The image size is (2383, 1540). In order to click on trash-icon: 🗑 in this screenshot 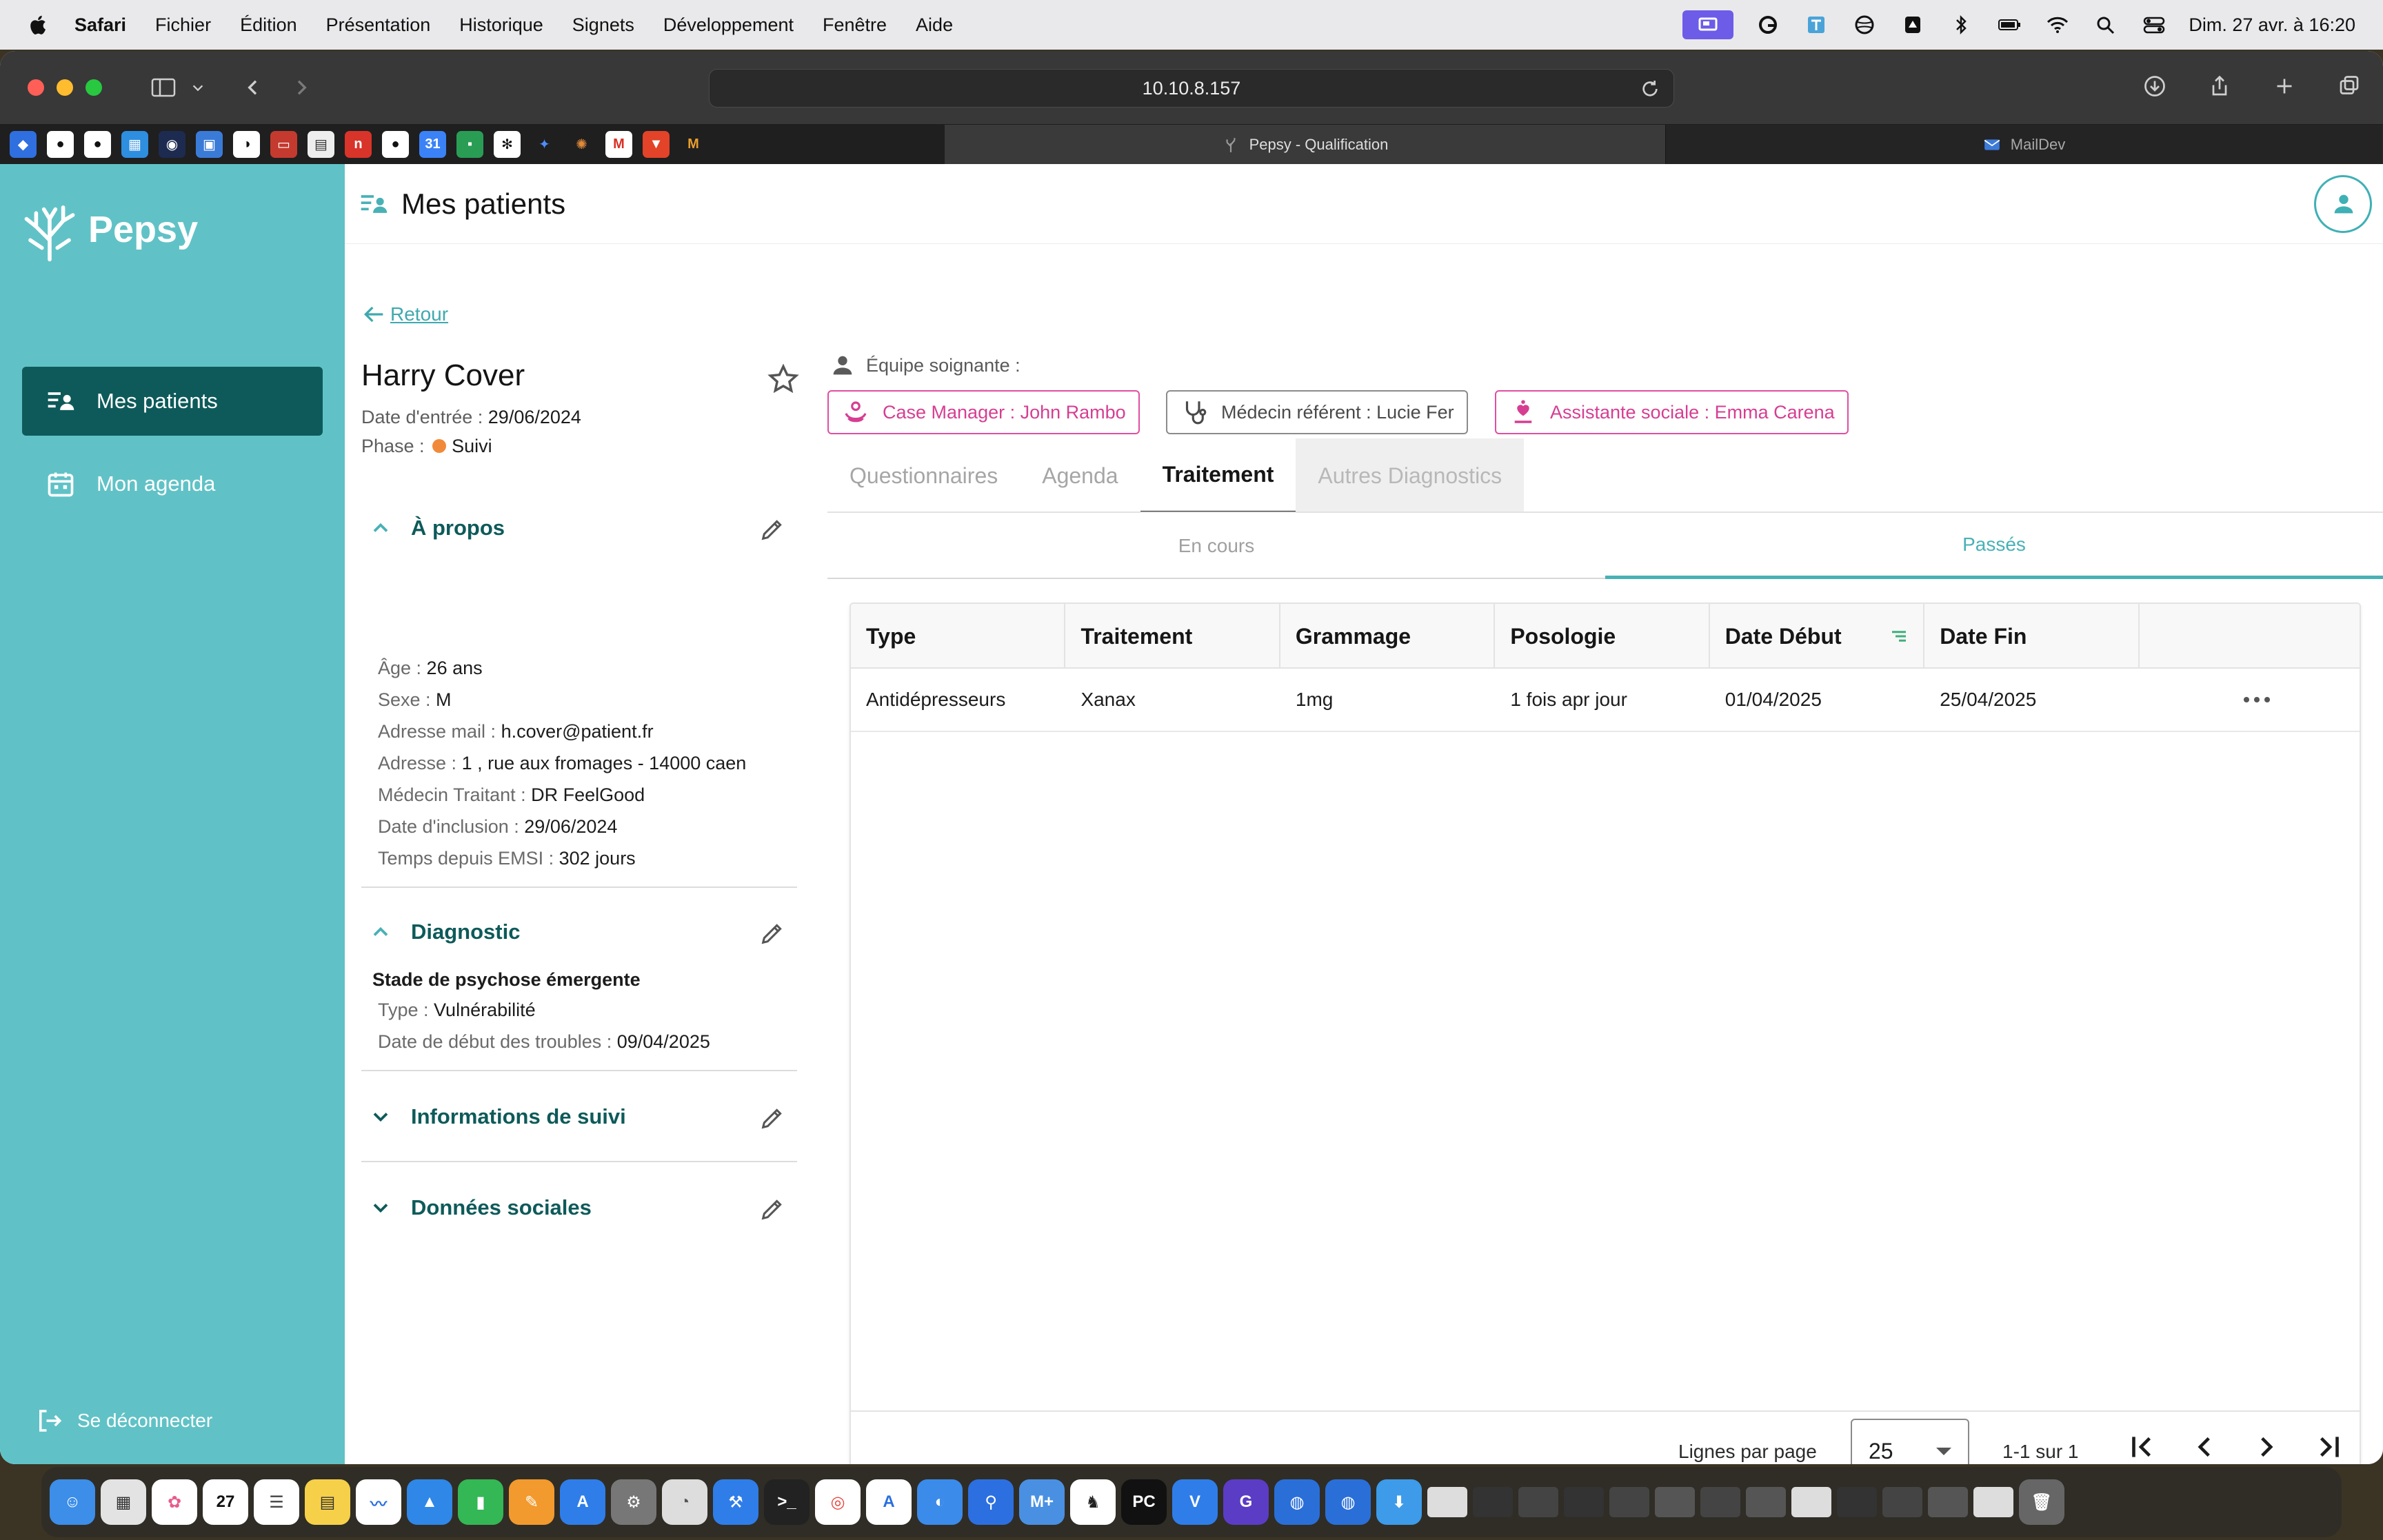, I will do `click(2041, 1502)`.